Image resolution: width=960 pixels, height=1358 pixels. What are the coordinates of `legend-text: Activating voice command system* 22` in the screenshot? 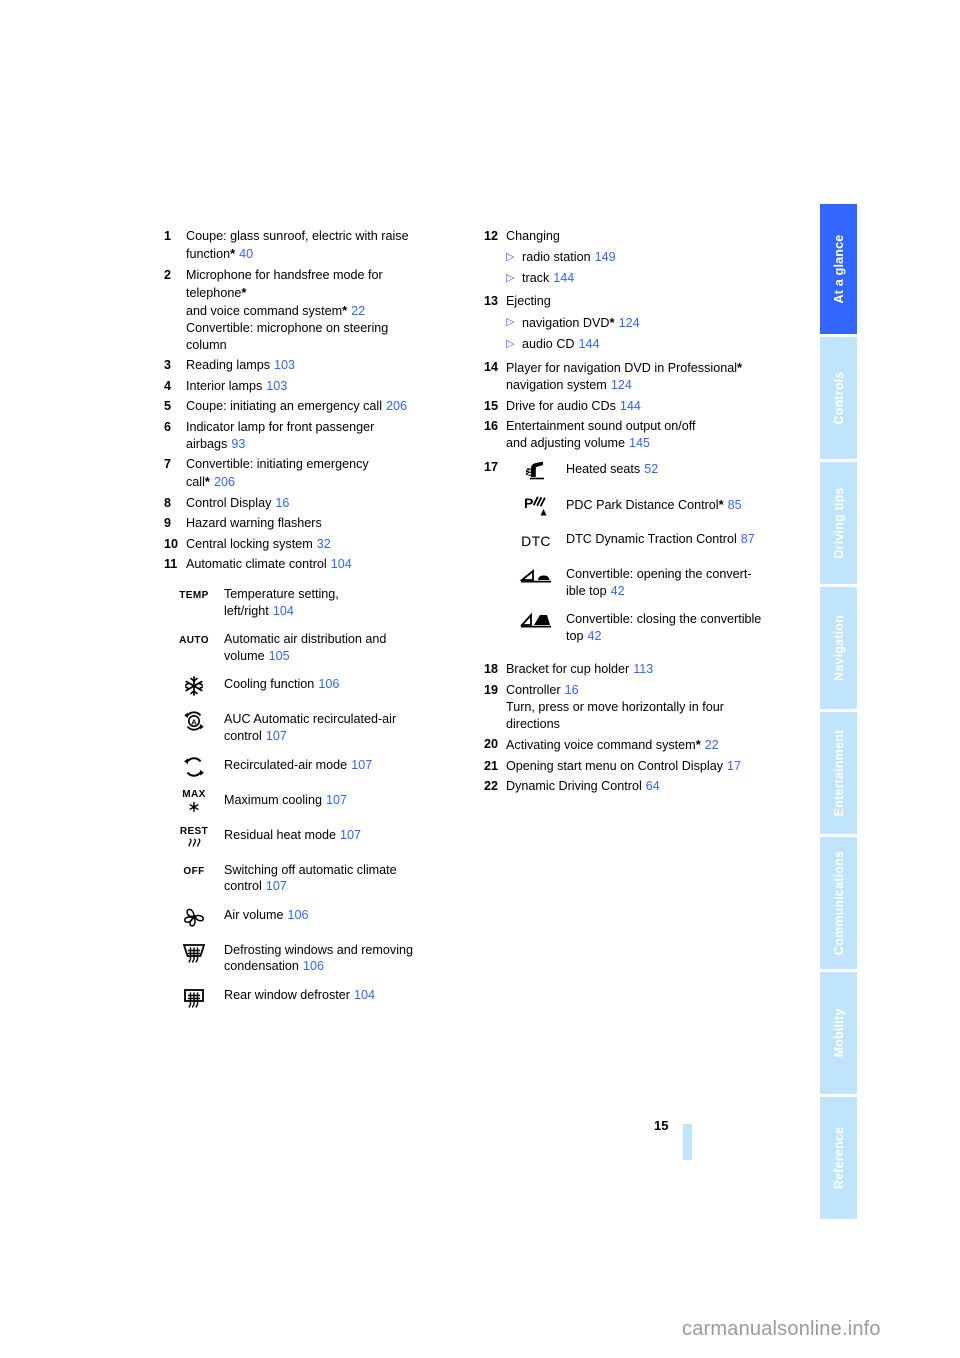 It's located at (655, 745).